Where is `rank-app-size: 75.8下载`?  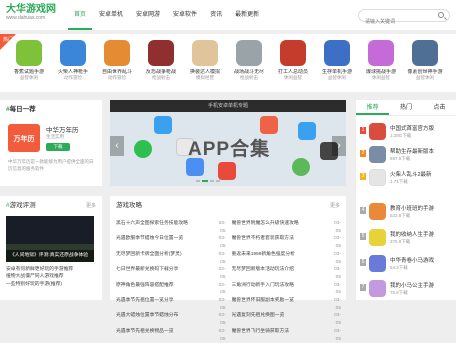 rank-app-size: 75.8下载 is located at coordinates (399, 292).